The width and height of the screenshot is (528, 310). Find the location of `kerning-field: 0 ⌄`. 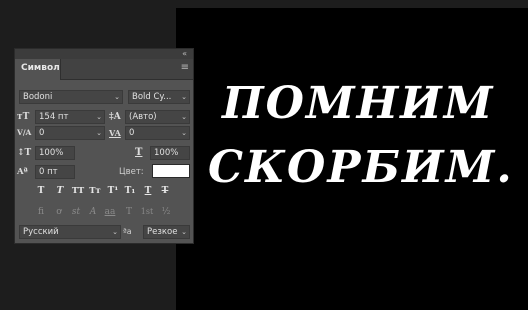

kerning-field: 0 ⌄ is located at coordinates (70, 133).